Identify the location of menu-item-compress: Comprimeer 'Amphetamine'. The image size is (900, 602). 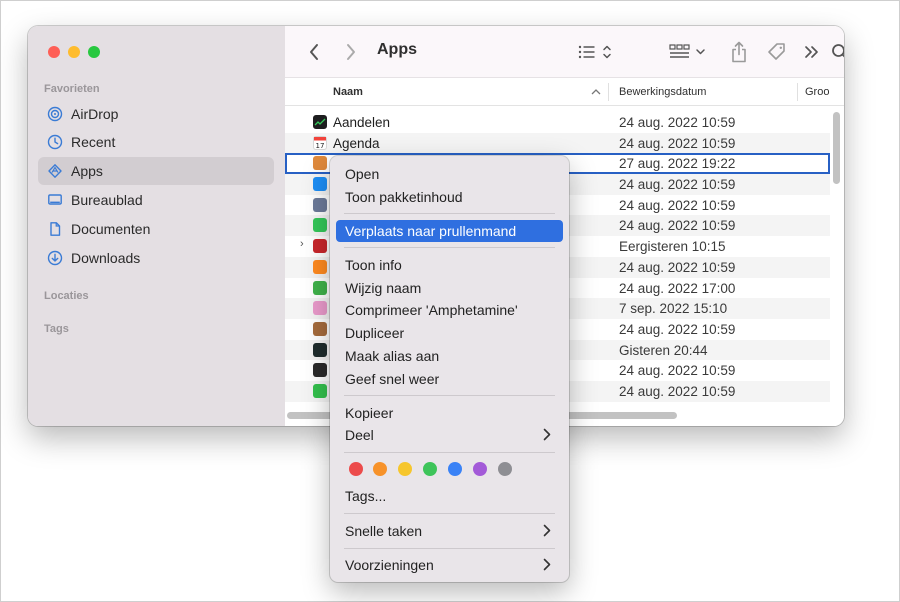
(449, 310).